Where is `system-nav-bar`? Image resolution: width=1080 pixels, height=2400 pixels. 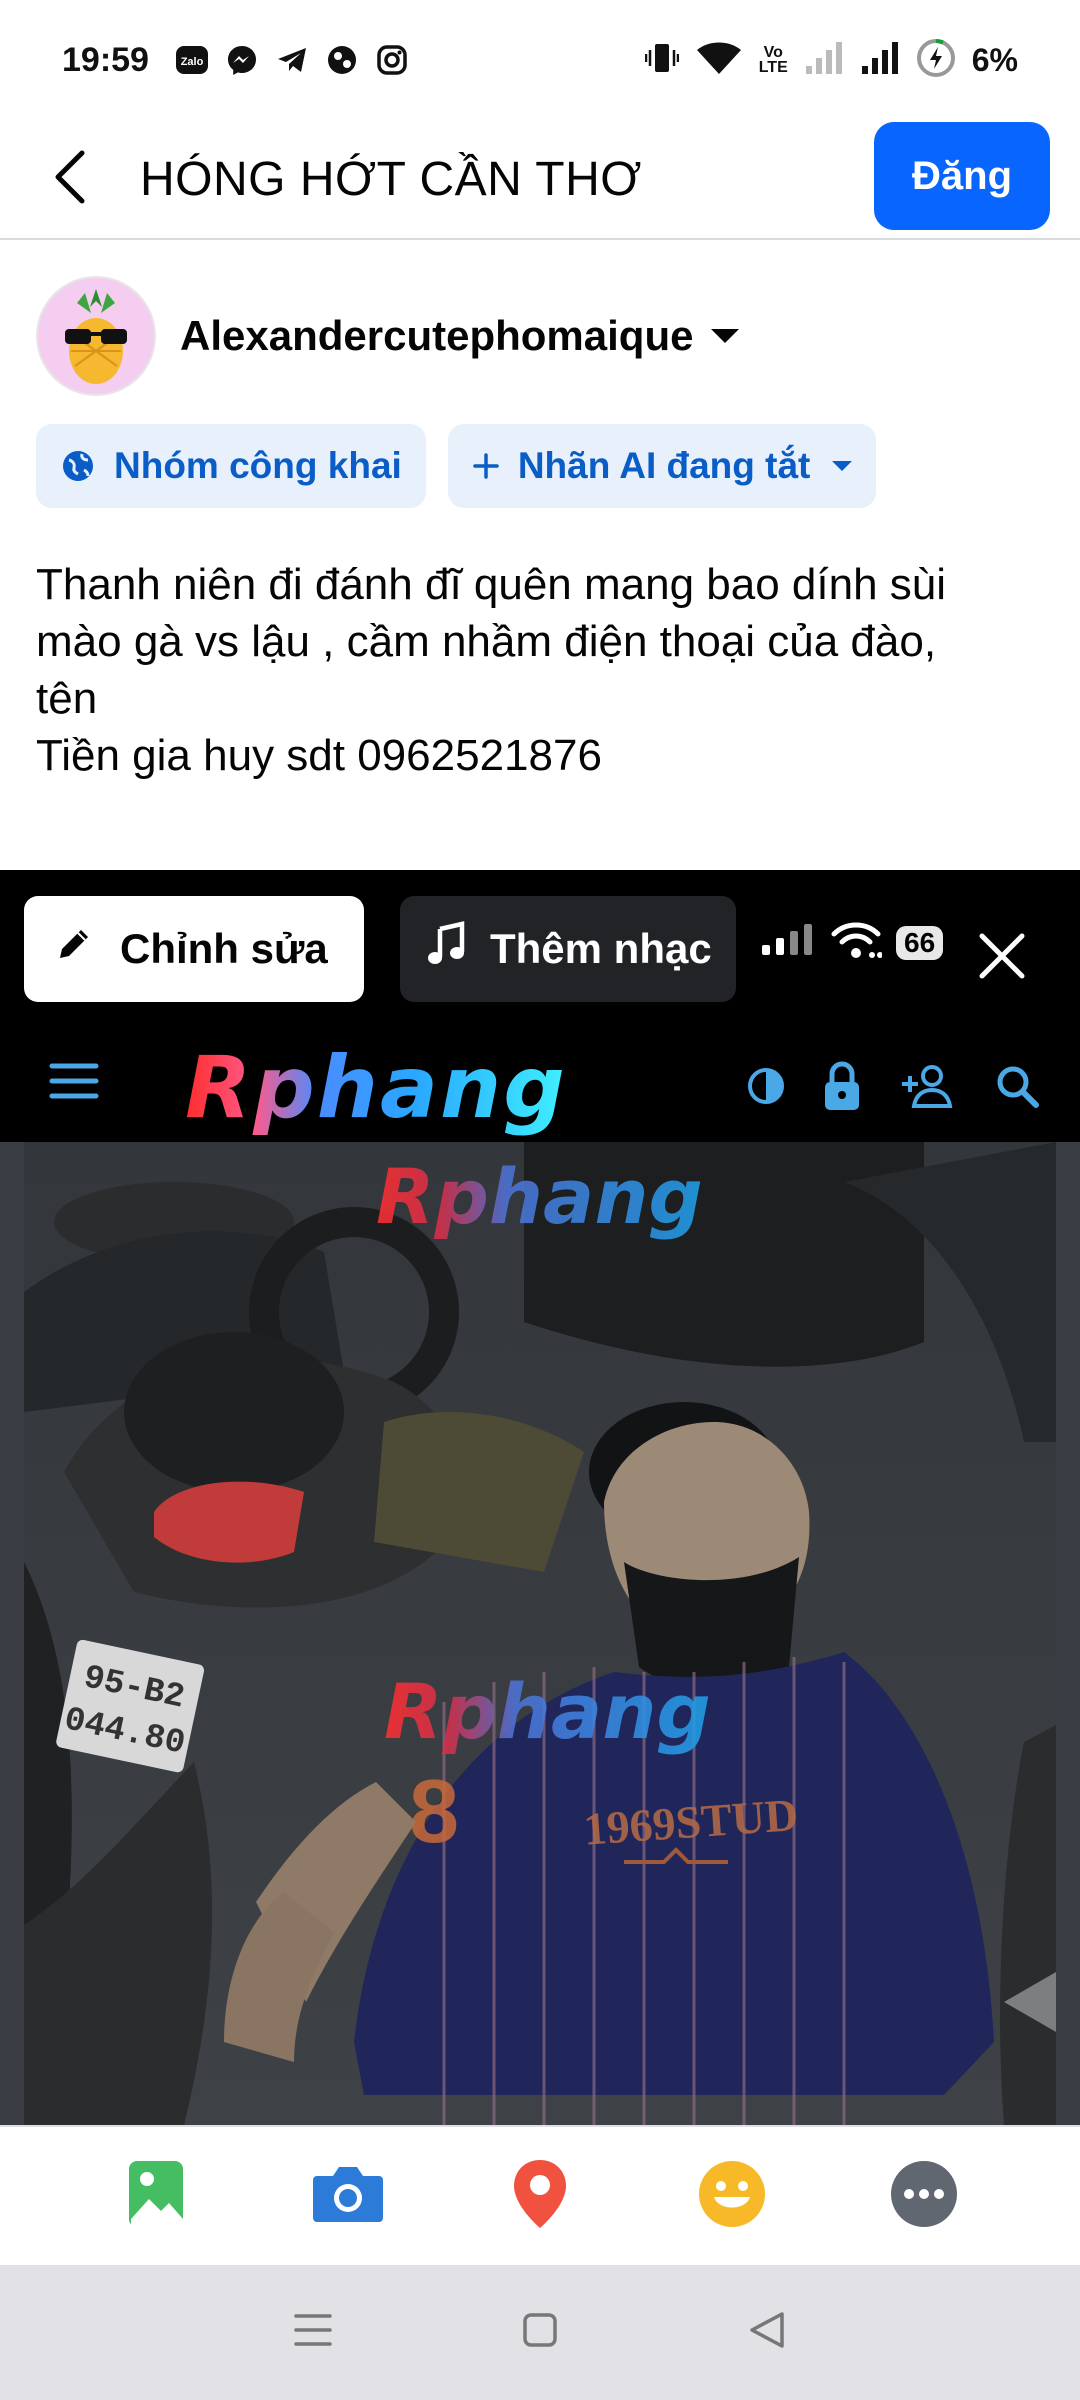 system-nav-bar is located at coordinates (540, 2332).